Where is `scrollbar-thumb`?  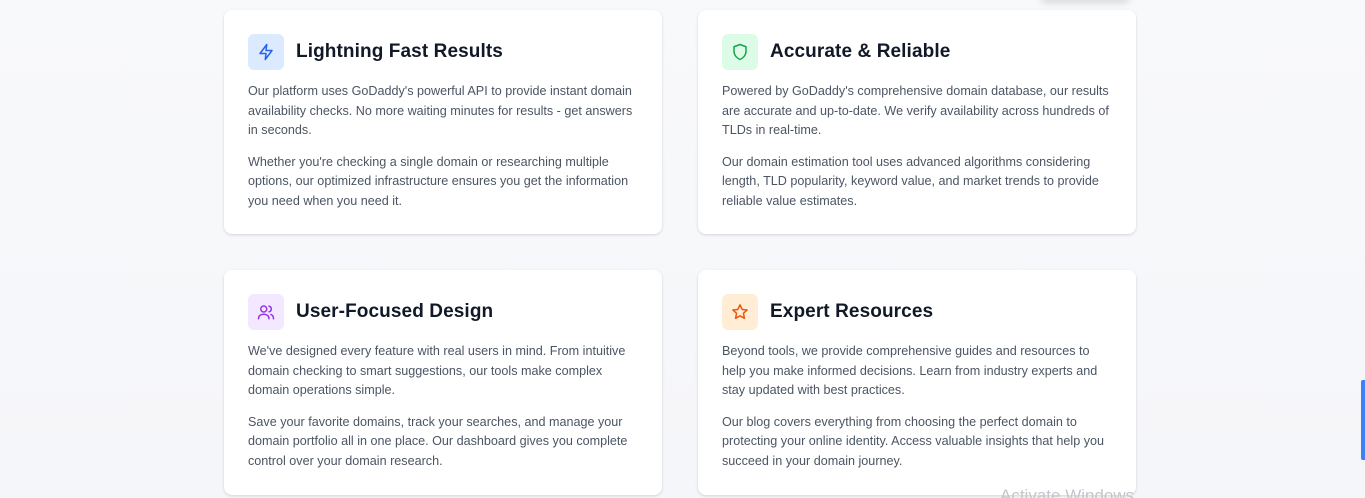
scrollbar-thumb is located at coordinates (1363, 420).